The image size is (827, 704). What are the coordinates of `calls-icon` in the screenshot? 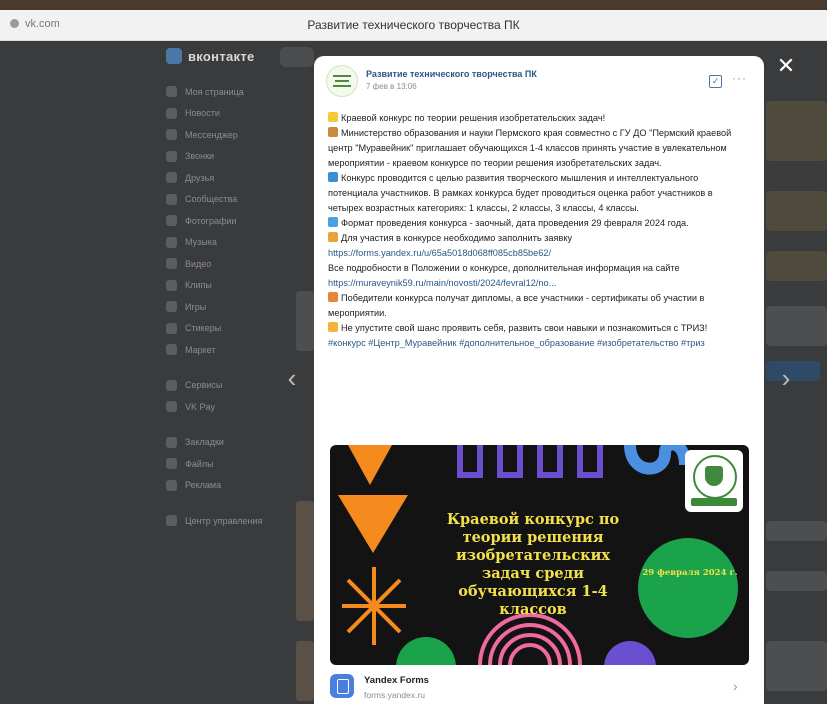 It's located at (171, 156).